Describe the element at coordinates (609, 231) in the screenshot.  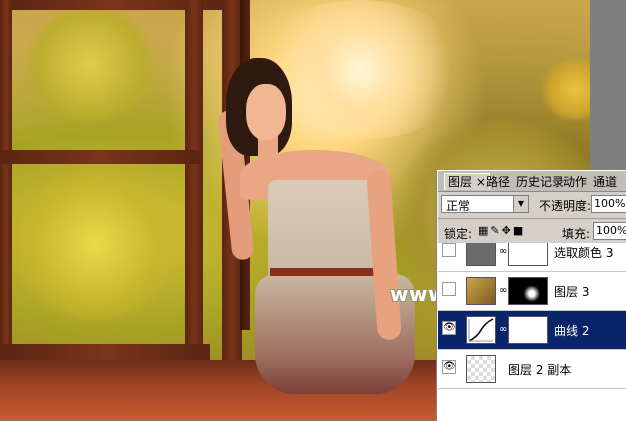
I see `fill-input: 100%` at that location.